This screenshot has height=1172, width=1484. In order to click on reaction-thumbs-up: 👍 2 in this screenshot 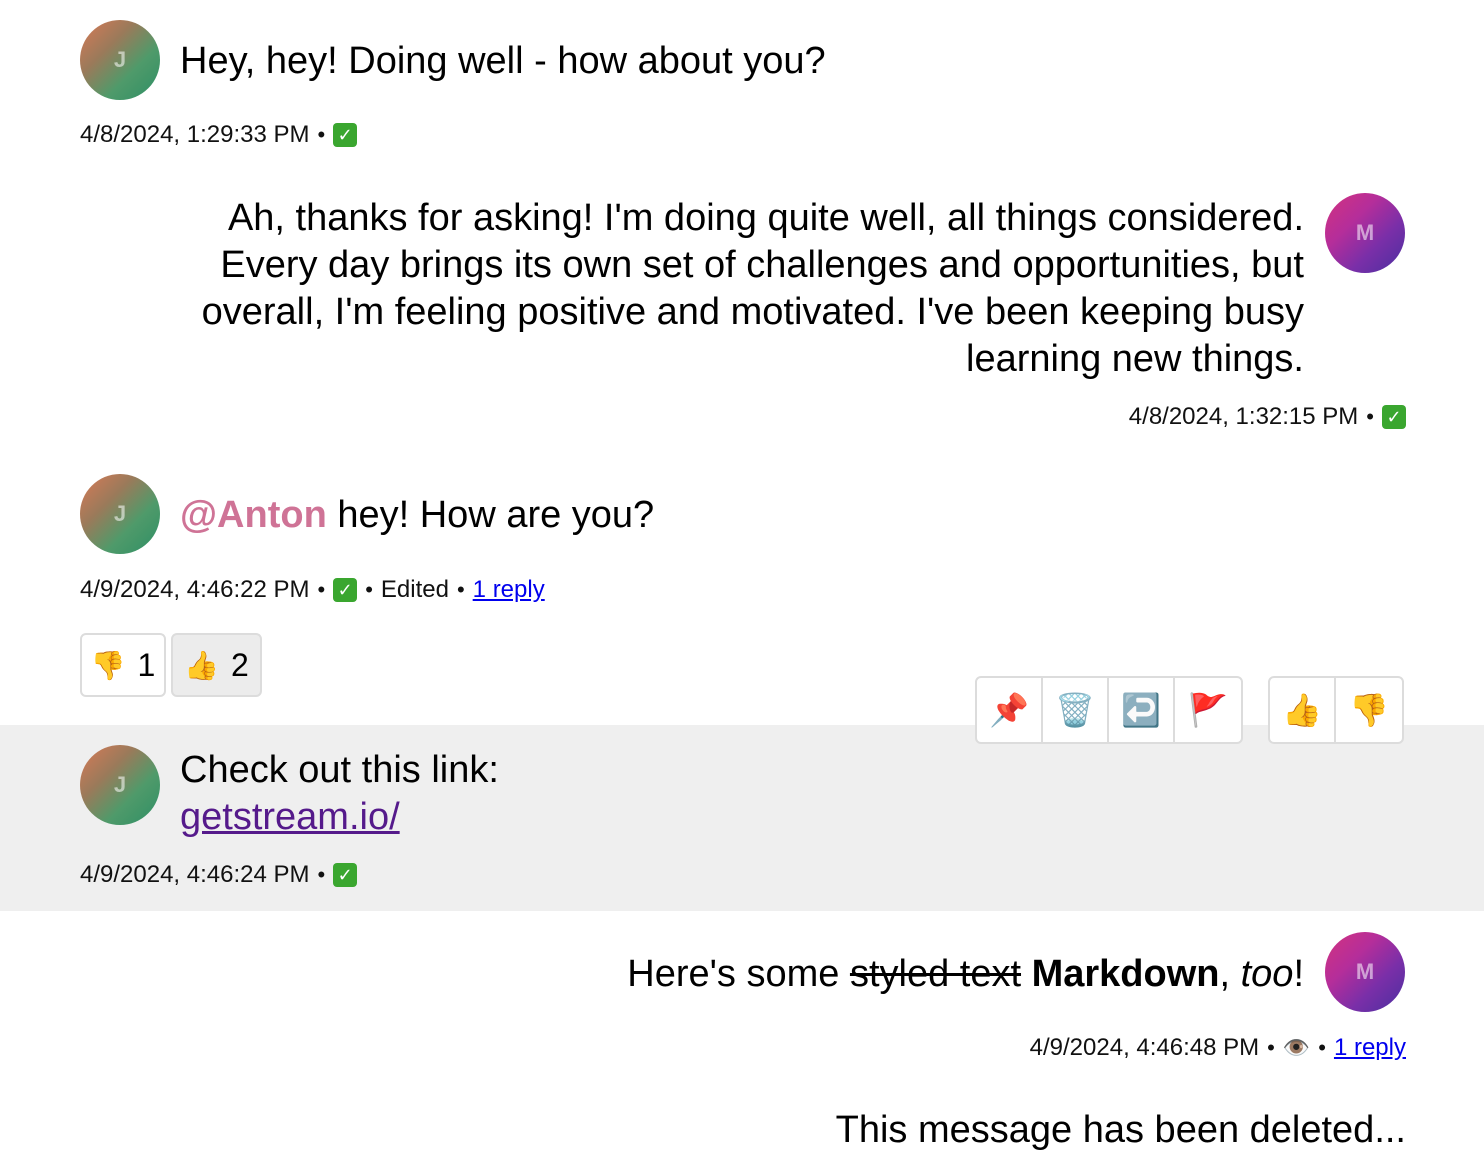, I will do `click(216, 665)`.